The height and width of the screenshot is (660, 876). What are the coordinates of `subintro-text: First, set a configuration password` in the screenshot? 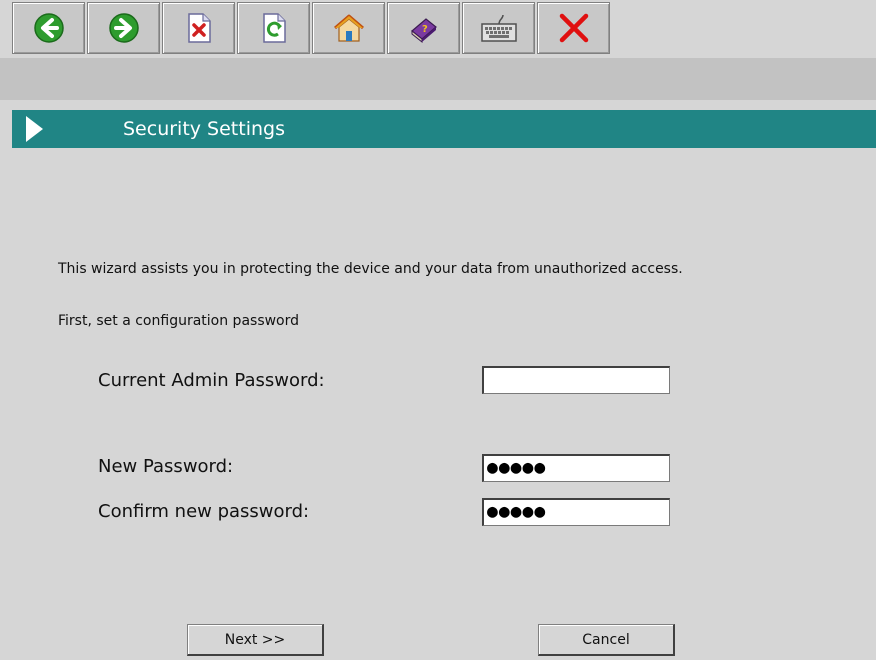 It's located at (179, 321).